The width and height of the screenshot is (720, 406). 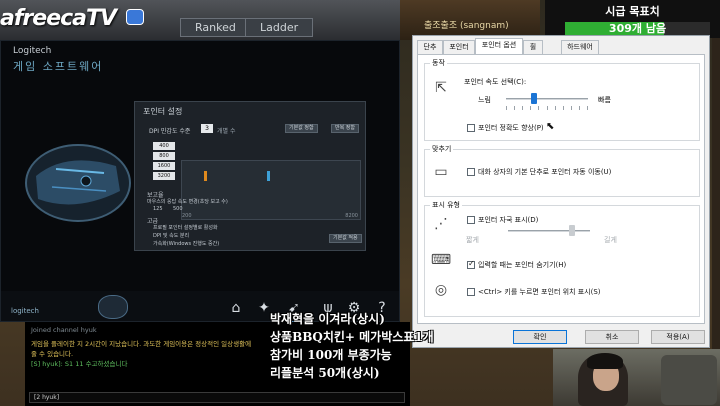 I want to click on snap-to-group-title: 맞추기, so click(x=442, y=149).